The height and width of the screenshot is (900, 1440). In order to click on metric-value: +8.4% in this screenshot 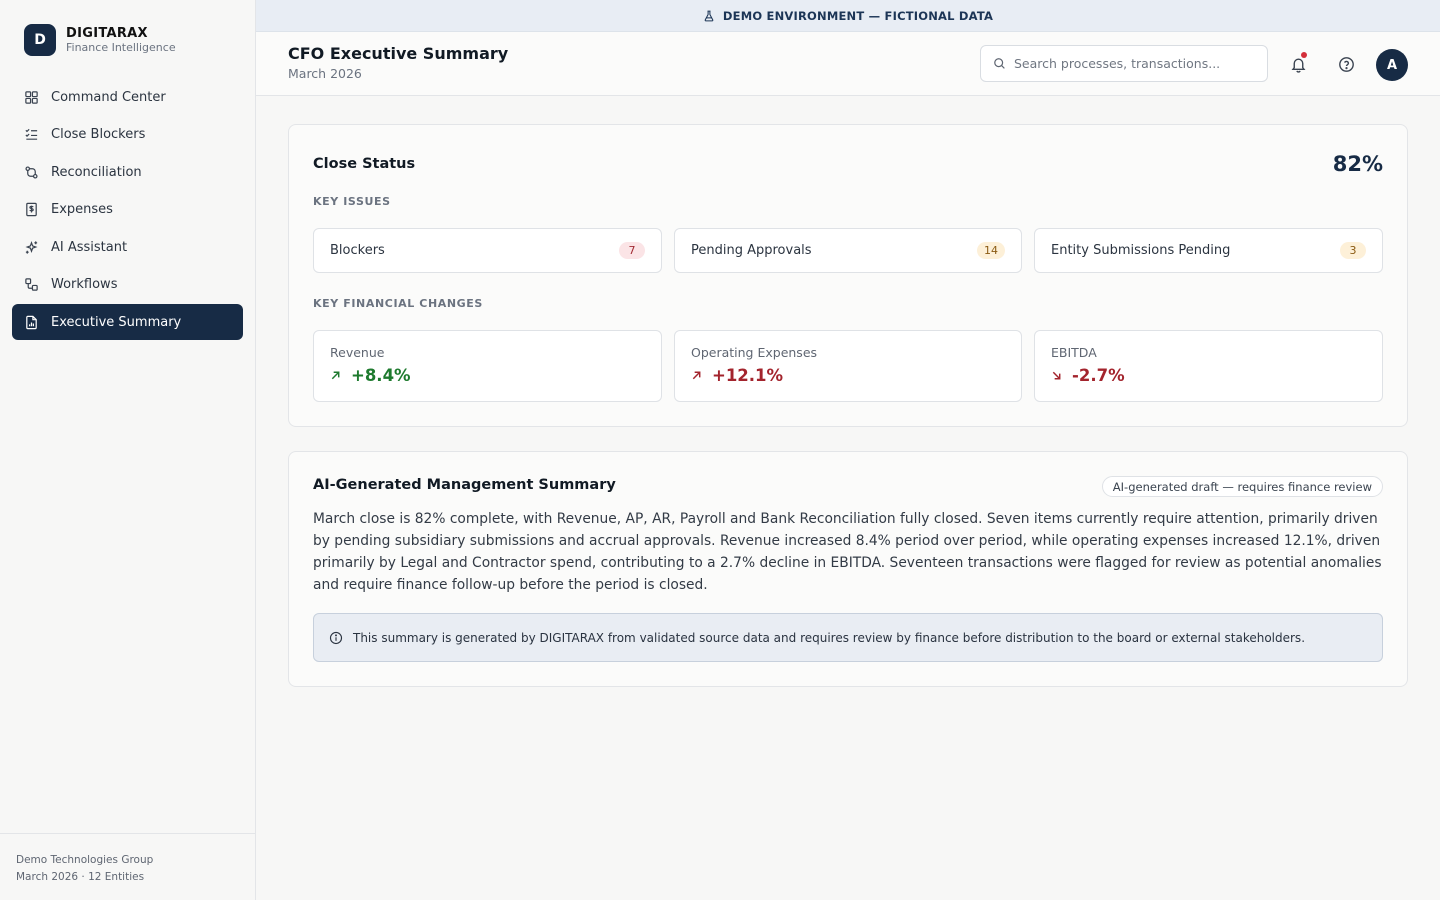, I will do `click(381, 375)`.